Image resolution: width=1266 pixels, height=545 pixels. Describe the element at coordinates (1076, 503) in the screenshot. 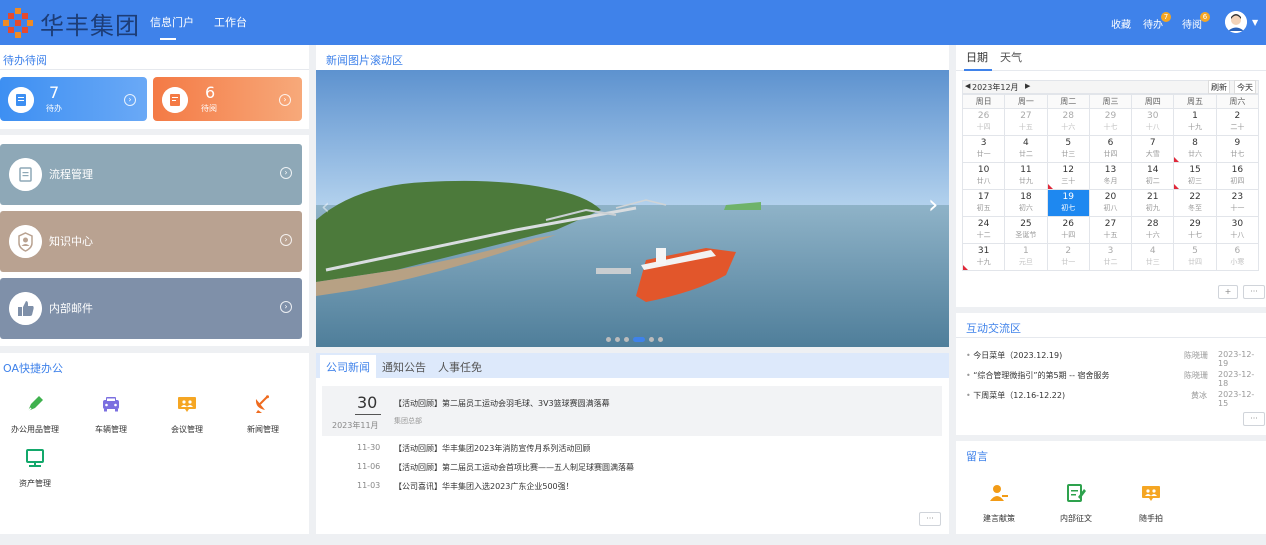

I see `message-essay: 内部征文` at that location.